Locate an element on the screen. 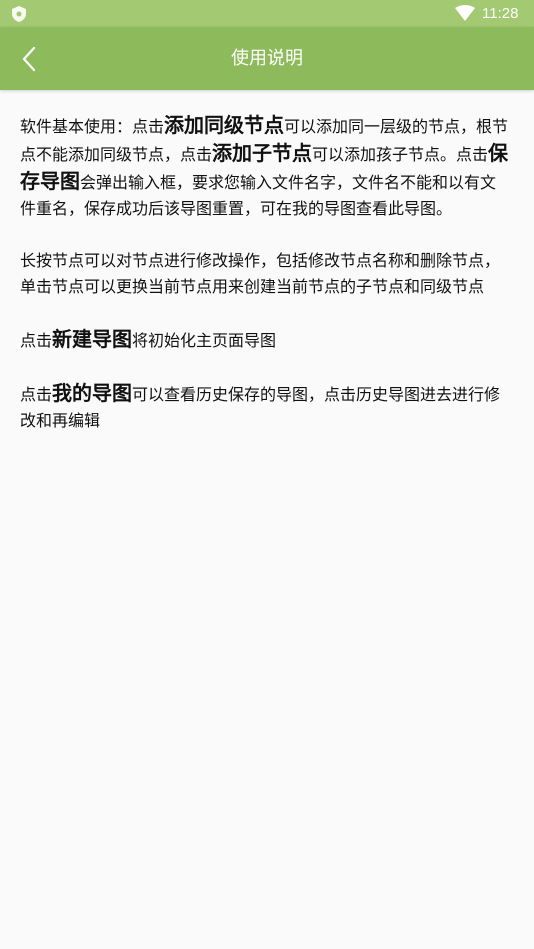 Image resolution: width=534 pixels, height=949 pixels. shield-icon is located at coordinates (19, 14).